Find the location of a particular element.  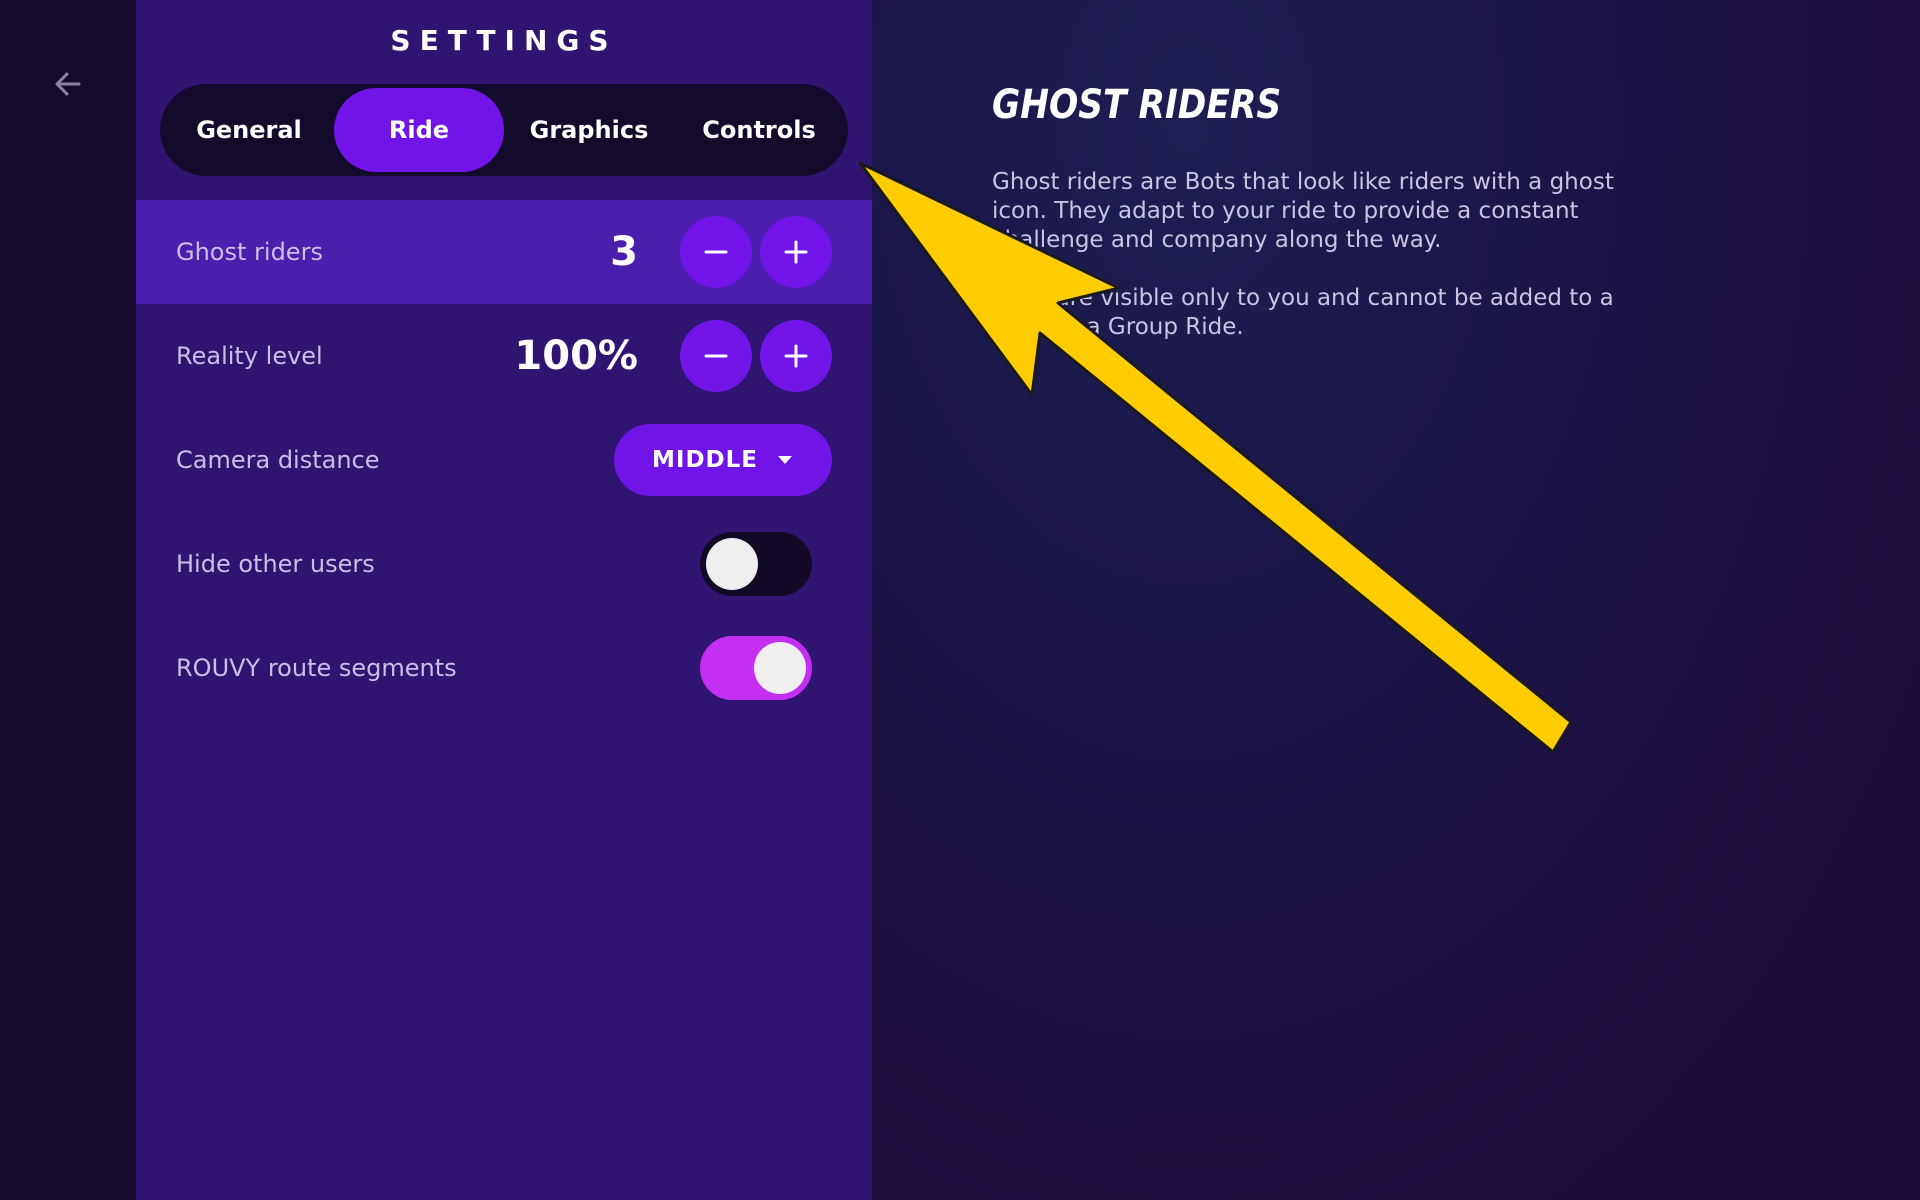

route-segments-label: ROUVY route segments is located at coordinates (316, 668).